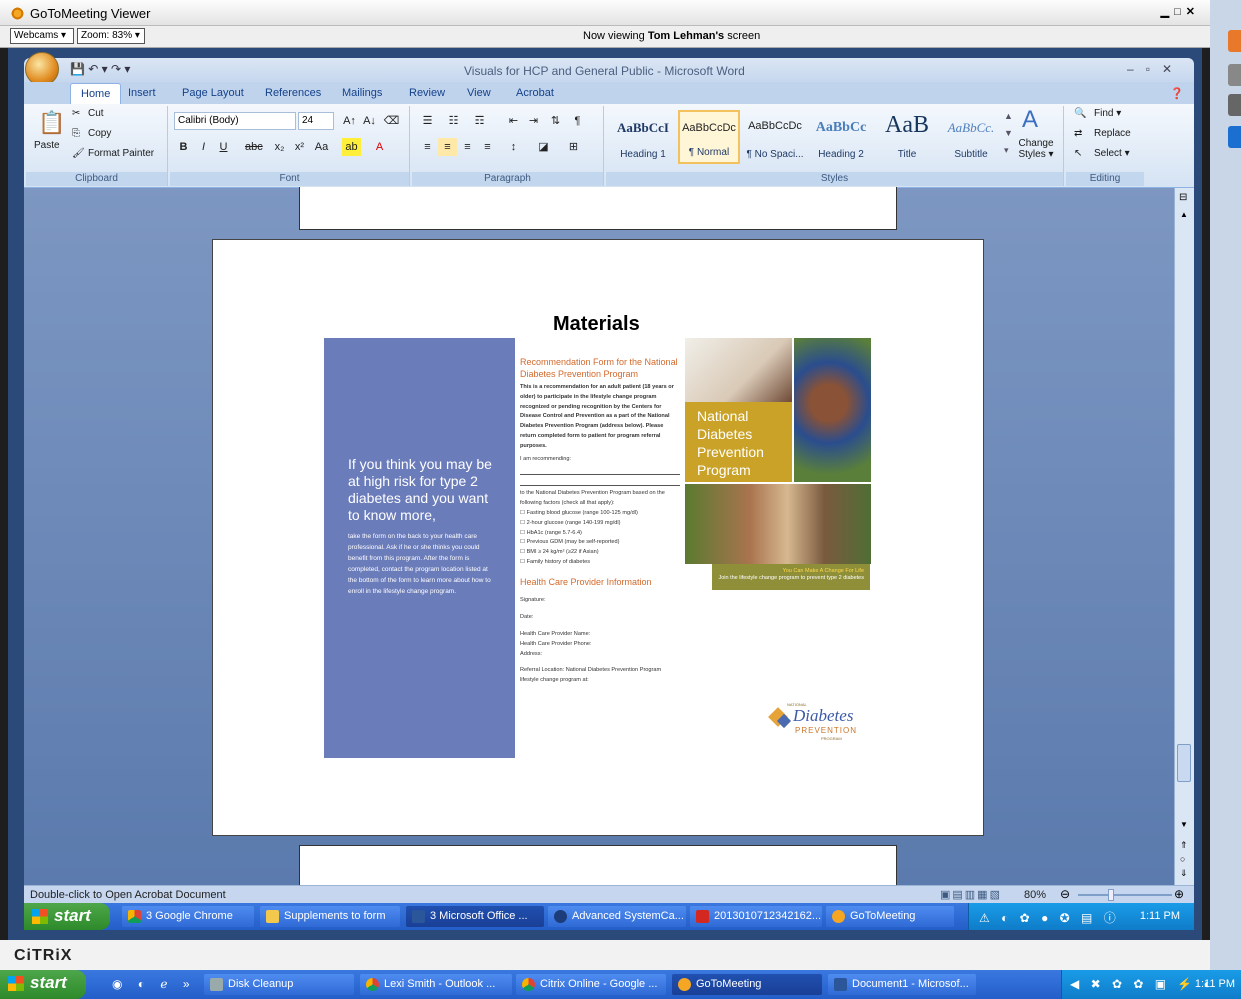  What do you see at coordinates (1155, 69) in the screenshot?
I see `word-window-controls: –▫✕` at bounding box center [1155, 69].